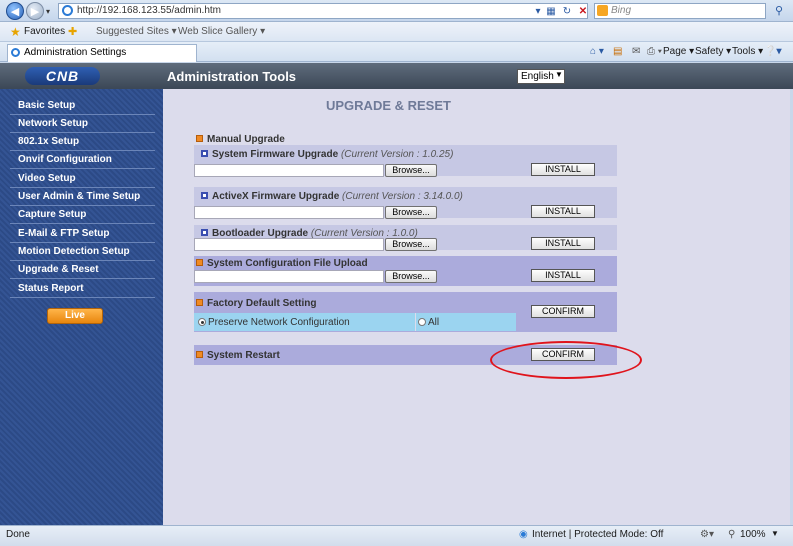 This screenshot has width=793, height=546. Describe the element at coordinates (289, 244) in the screenshot. I see `bootloader-file-input` at that location.